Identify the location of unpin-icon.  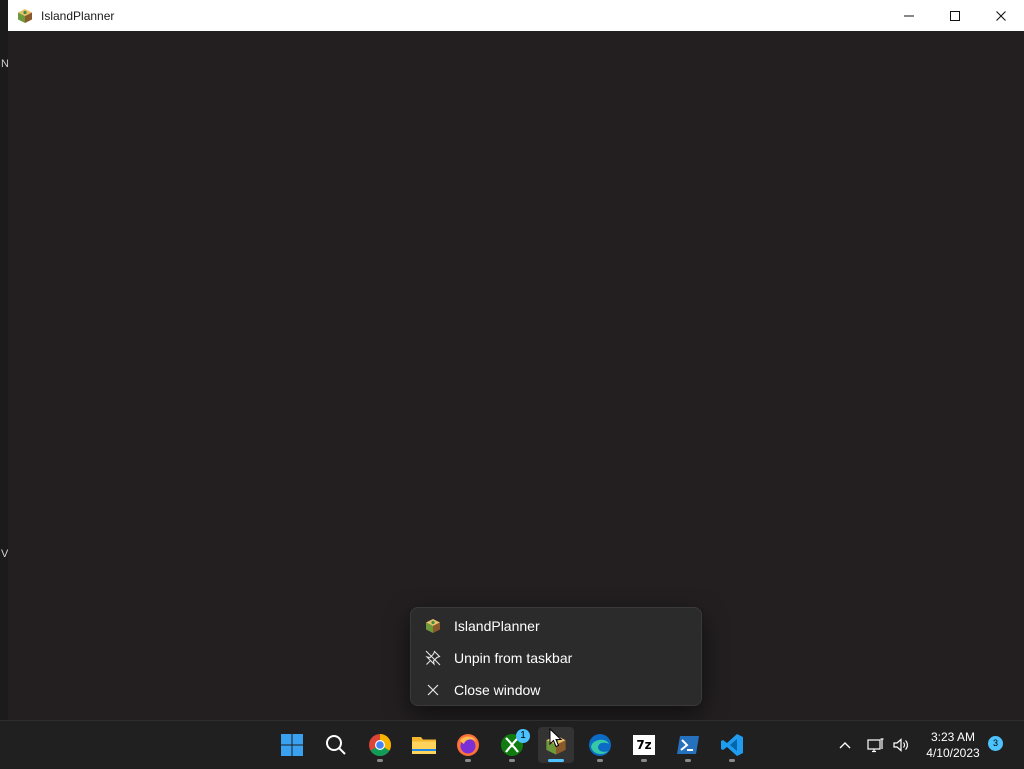
(433, 658).